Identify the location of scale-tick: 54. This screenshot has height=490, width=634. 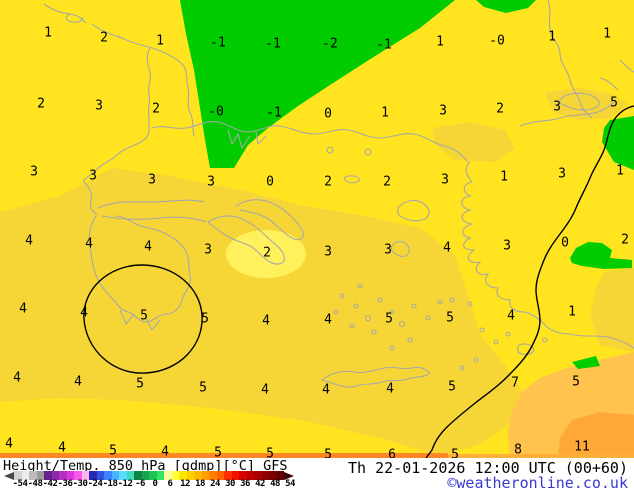
(290, 484).